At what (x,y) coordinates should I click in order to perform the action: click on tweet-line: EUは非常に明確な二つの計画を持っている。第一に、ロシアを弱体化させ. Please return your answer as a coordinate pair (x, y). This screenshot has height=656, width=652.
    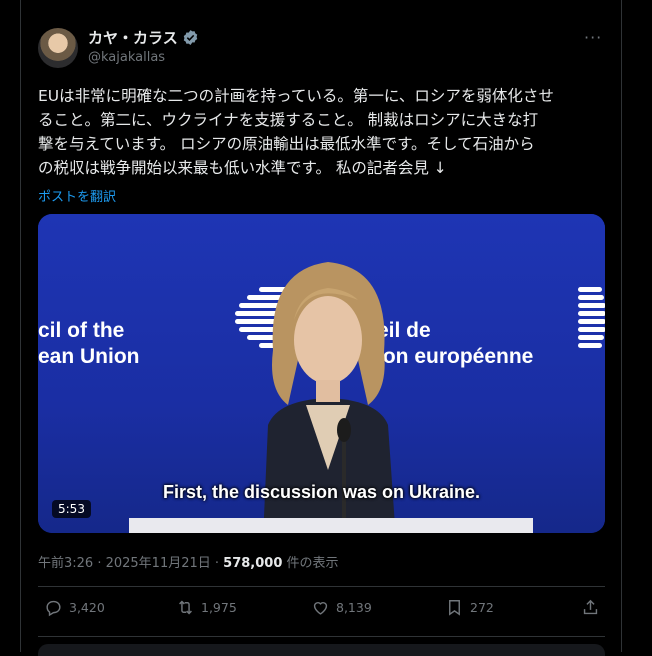
    Looking at the image, I should click on (296, 96).